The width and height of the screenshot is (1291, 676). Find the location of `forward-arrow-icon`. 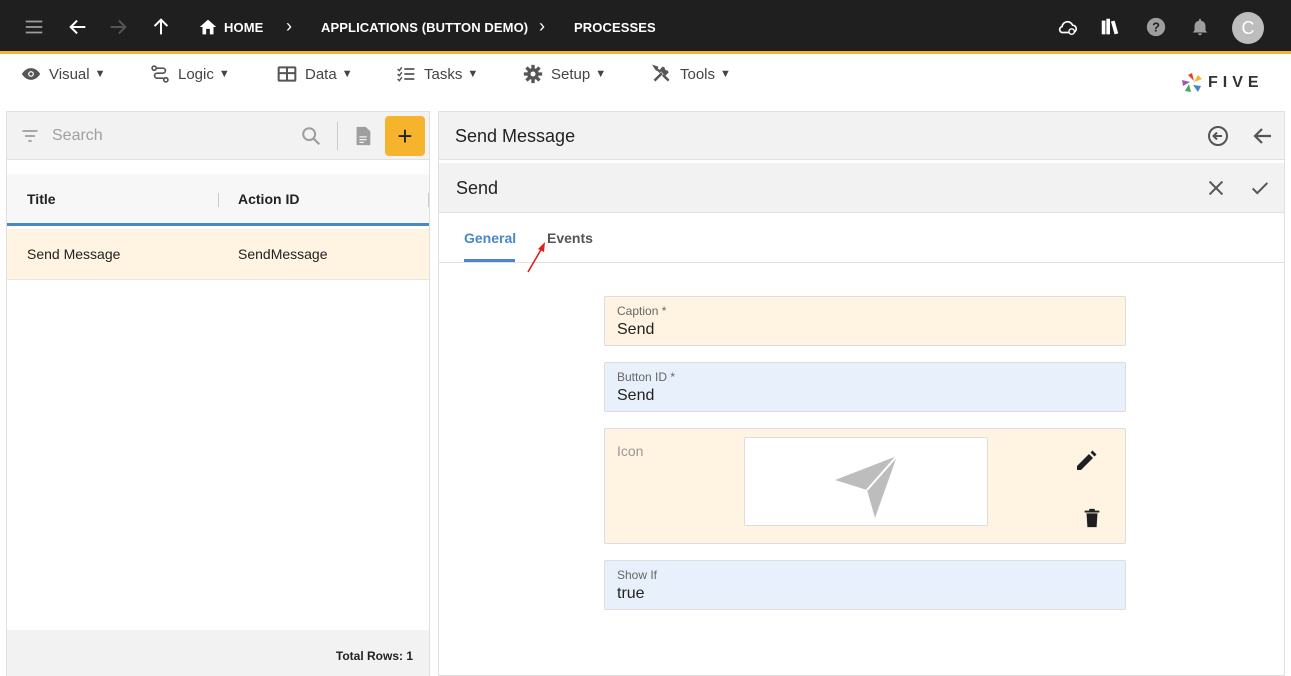

forward-arrow-icon is located at coordinates (118, 27).